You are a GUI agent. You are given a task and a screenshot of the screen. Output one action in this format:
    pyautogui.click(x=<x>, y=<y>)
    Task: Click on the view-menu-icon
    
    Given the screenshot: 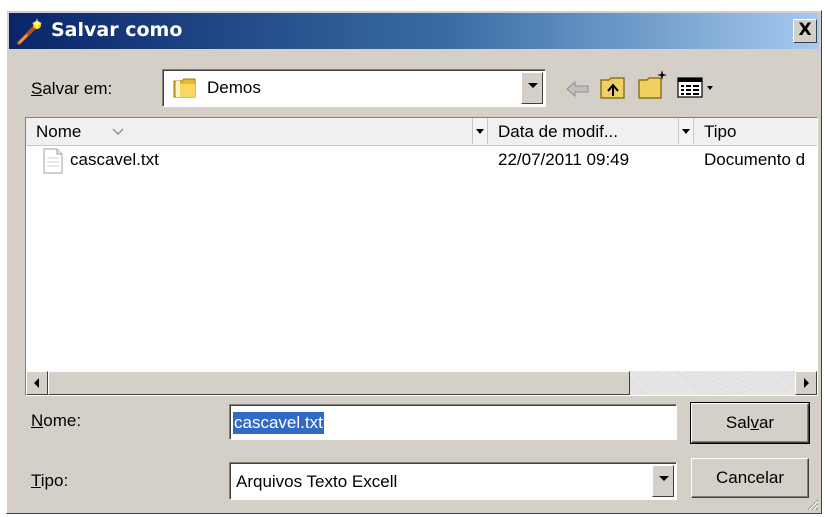 What is the action you would take?
    pyautogui.click(x=697, y=88)
    